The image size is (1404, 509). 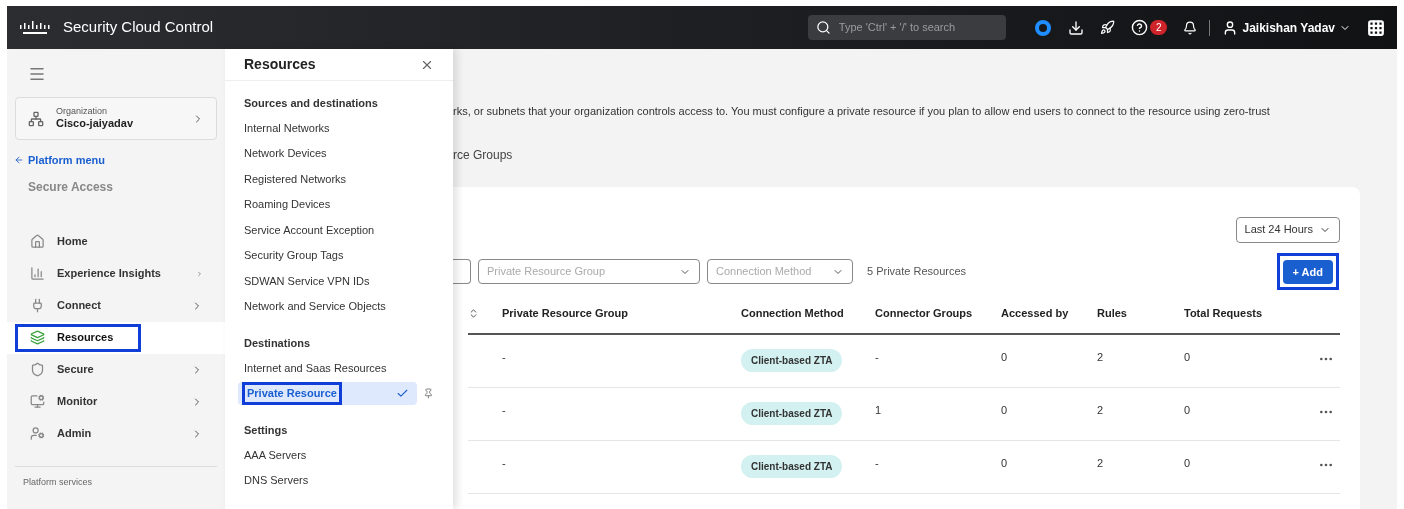 What do you see at coordinates (116, 369) in the screenshot?
I see `sidebar-item: Secure` at bounding box center [116, 369].